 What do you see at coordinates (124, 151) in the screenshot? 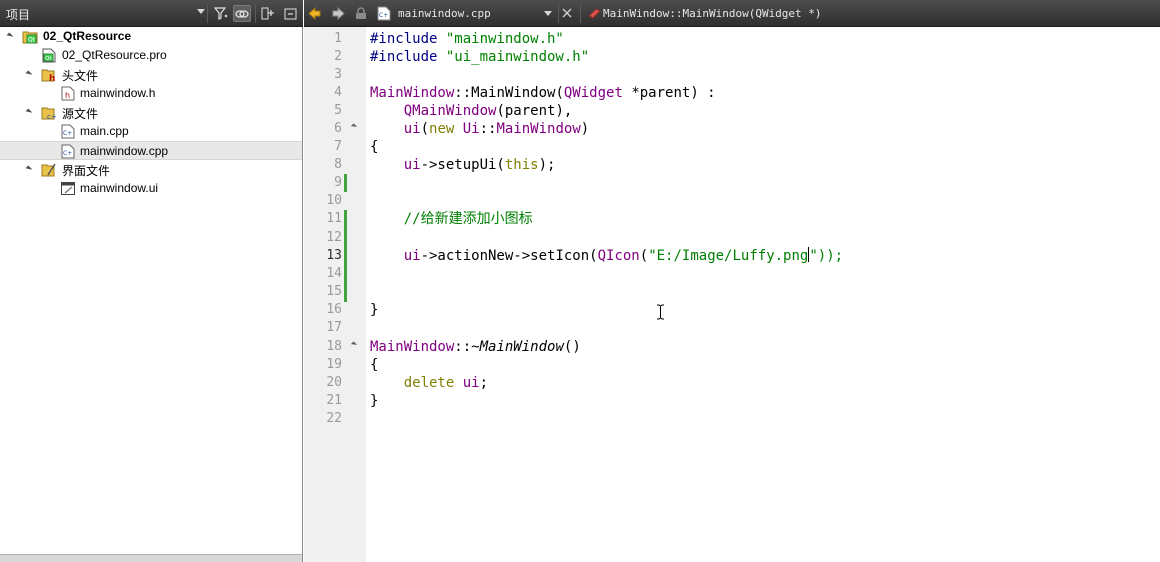
I see `tree-item-label: mainwindow.cpp` at bounding box center [124, 151].